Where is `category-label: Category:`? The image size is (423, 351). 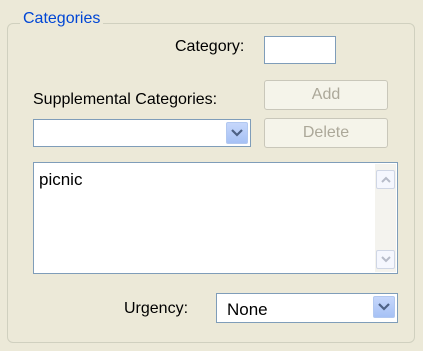
category-label: Category: is located at coordinates (210, 46).